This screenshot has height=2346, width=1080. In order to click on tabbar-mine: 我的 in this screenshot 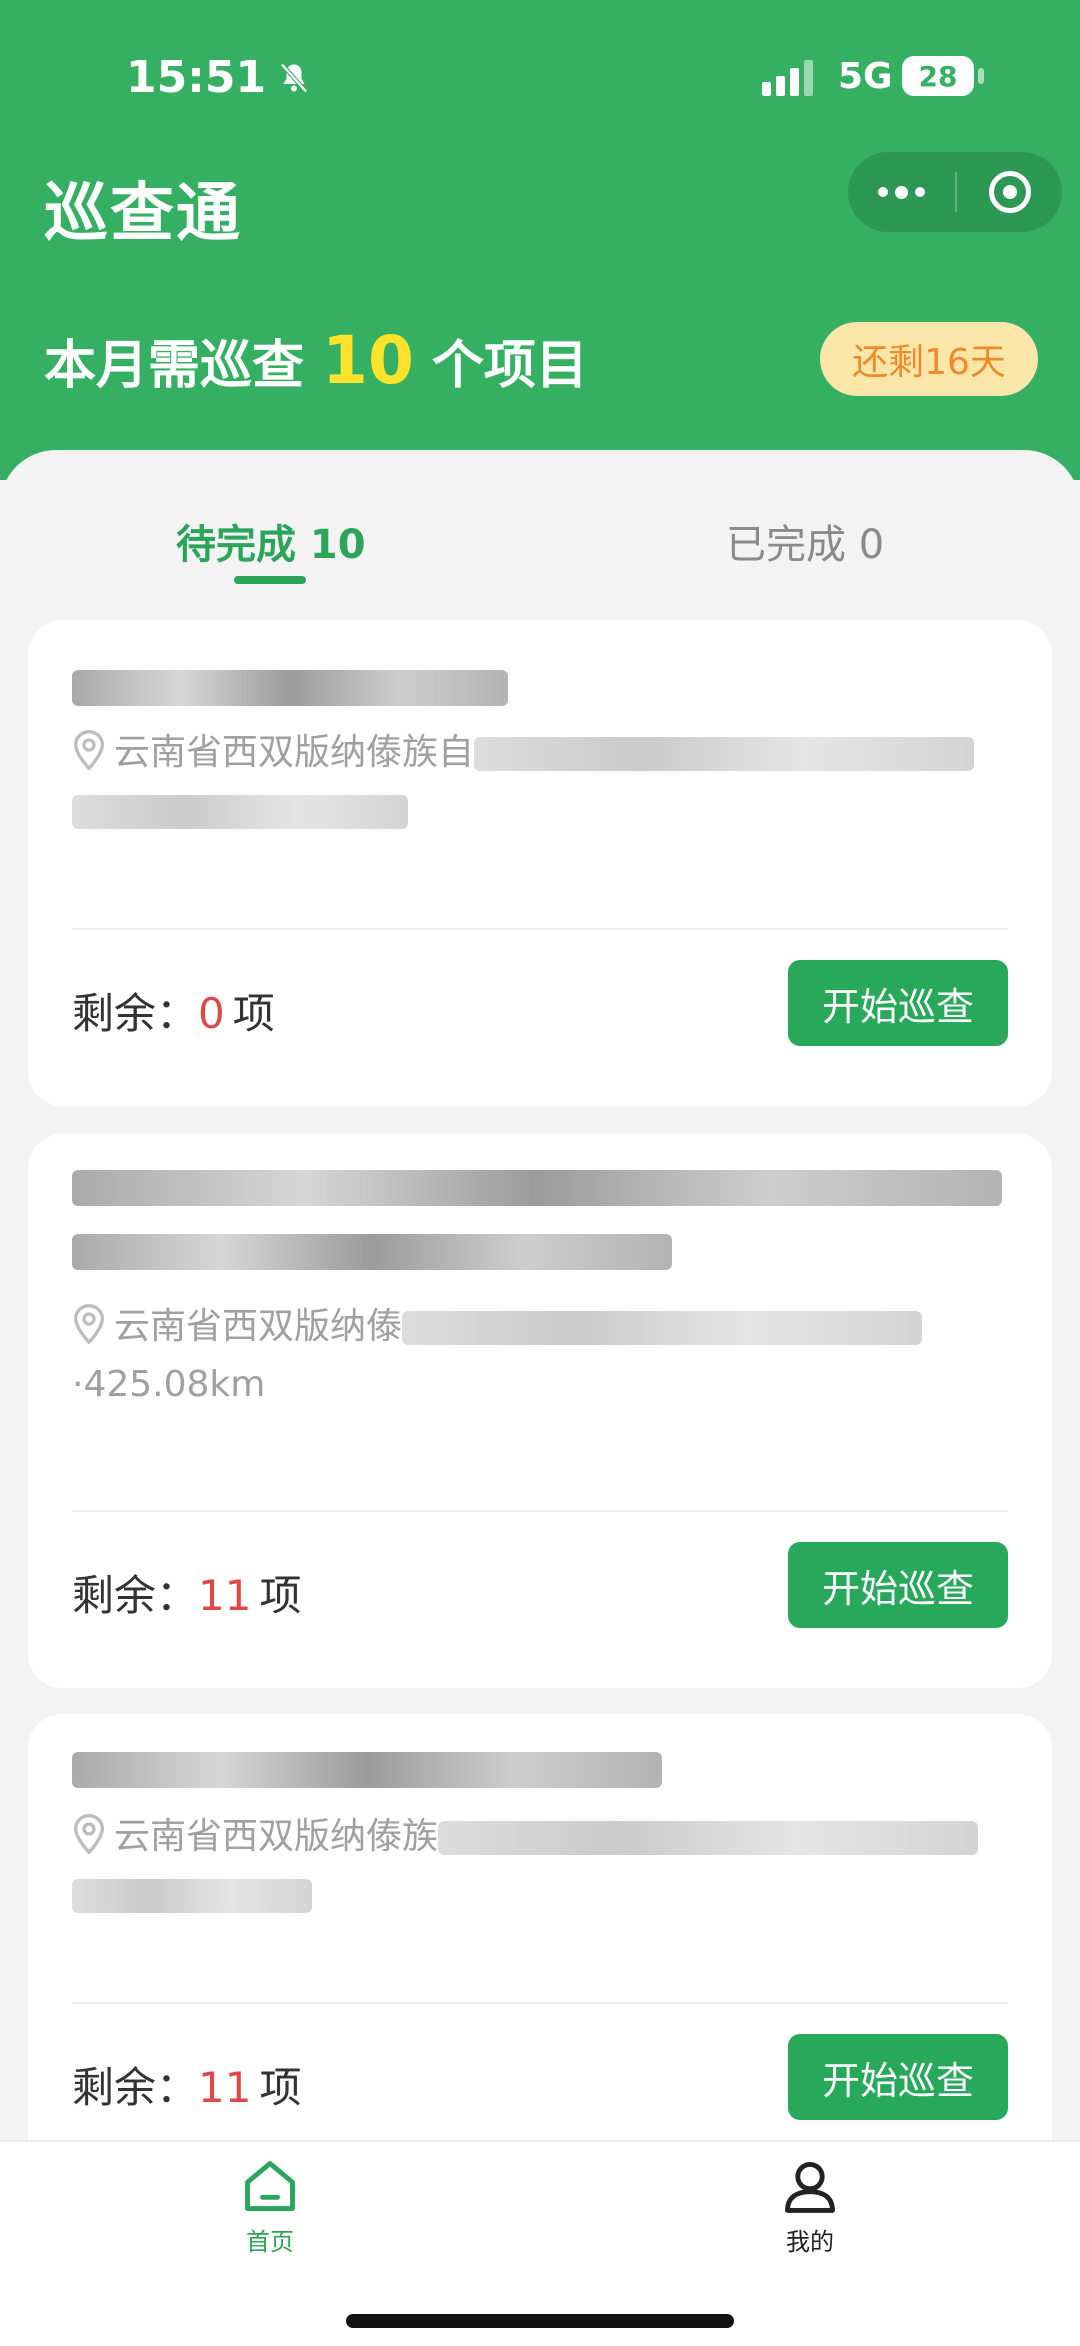, I will do `click(810, 2206)`.